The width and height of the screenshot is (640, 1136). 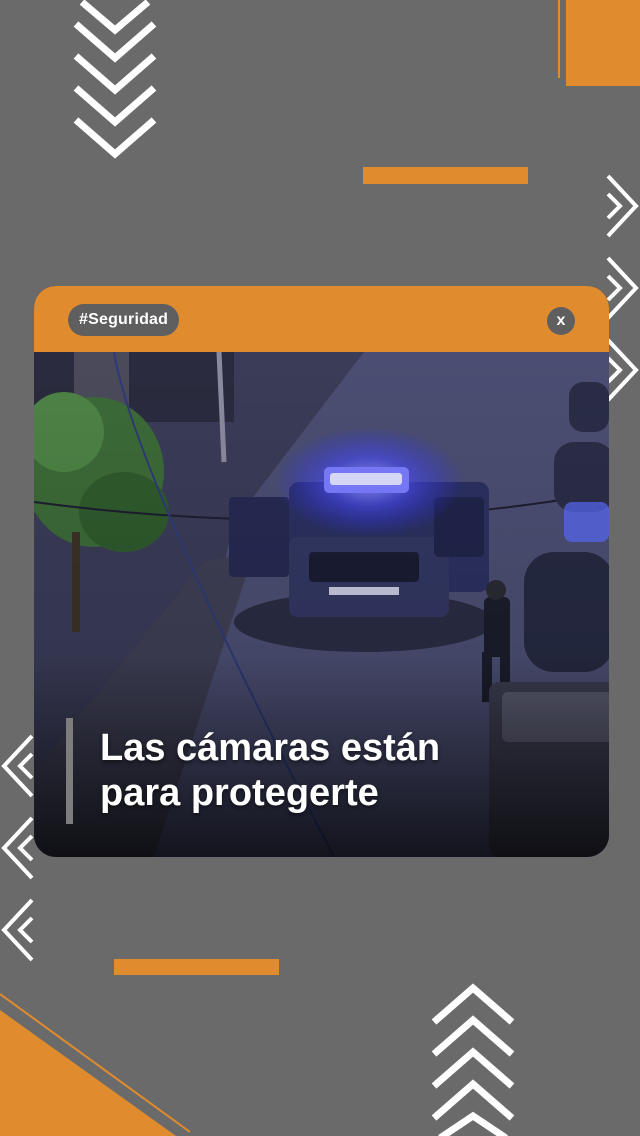 I want to click on accent-block-top-right, so click(x=603, y=43).